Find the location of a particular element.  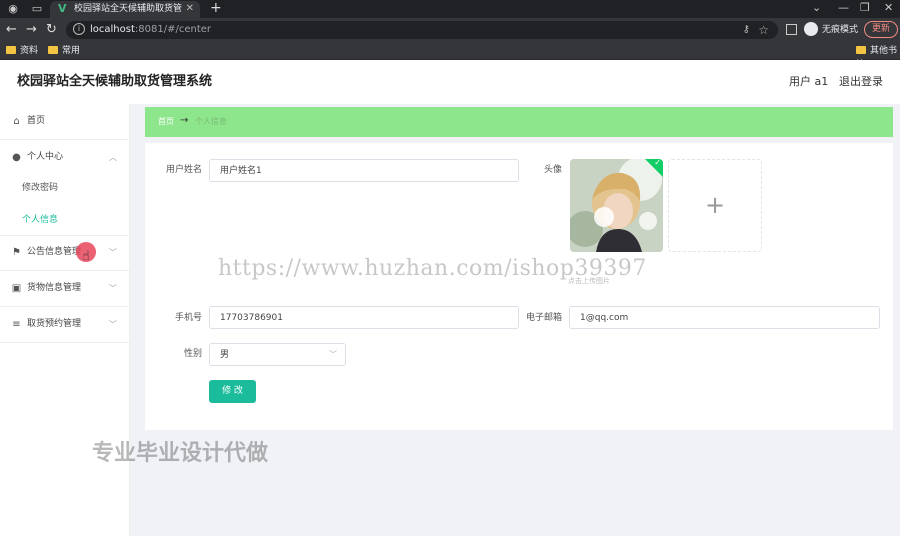

phone-label: 手机号 is located at coordinates (188, 318).